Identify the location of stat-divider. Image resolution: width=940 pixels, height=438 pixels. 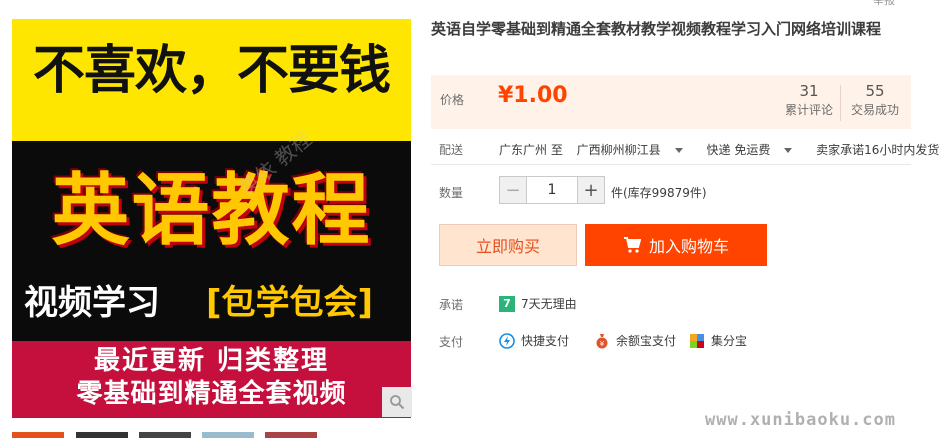
(840, 103).